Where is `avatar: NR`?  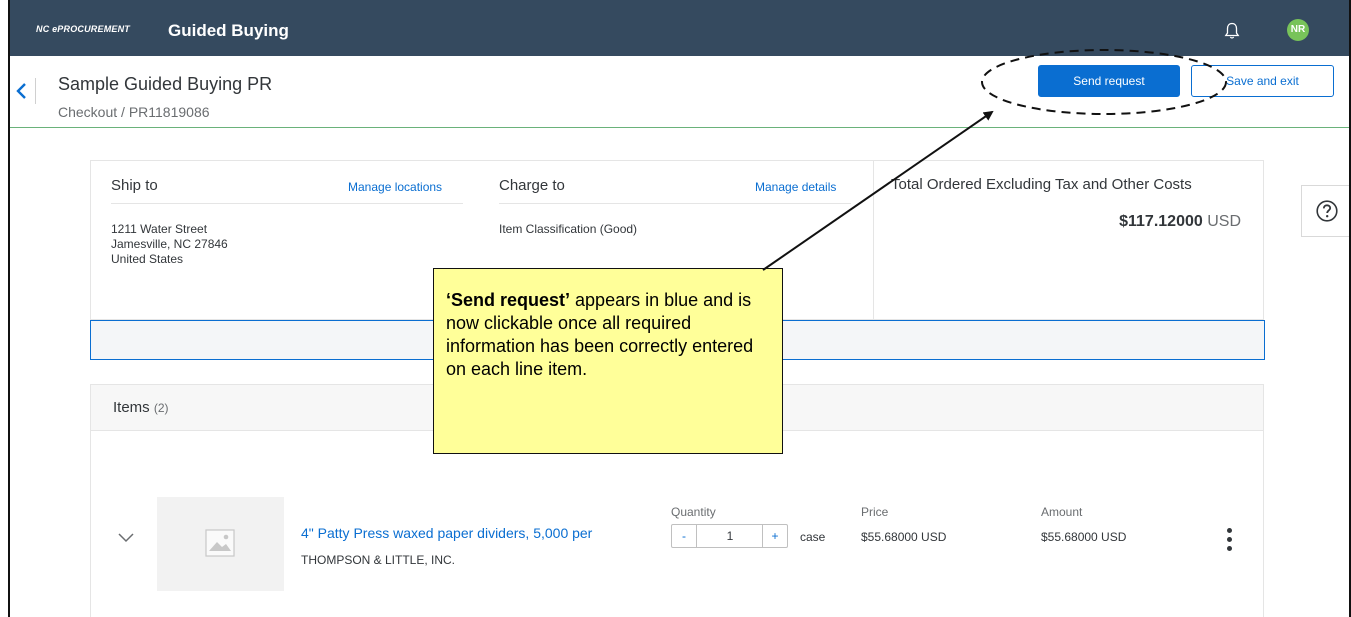
avatar: NR is located at coordinates (1298, 30).